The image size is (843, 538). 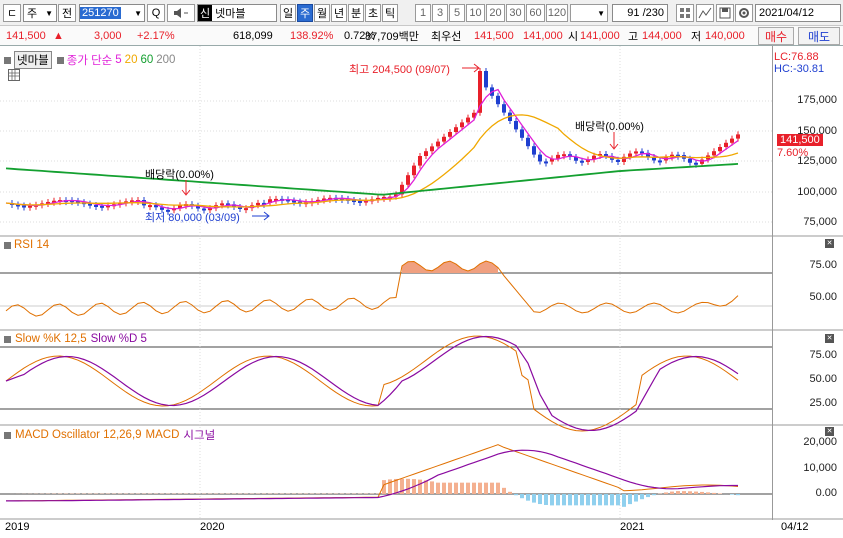 I want to click on sell-button: 매도, so click(x=819, y=36).